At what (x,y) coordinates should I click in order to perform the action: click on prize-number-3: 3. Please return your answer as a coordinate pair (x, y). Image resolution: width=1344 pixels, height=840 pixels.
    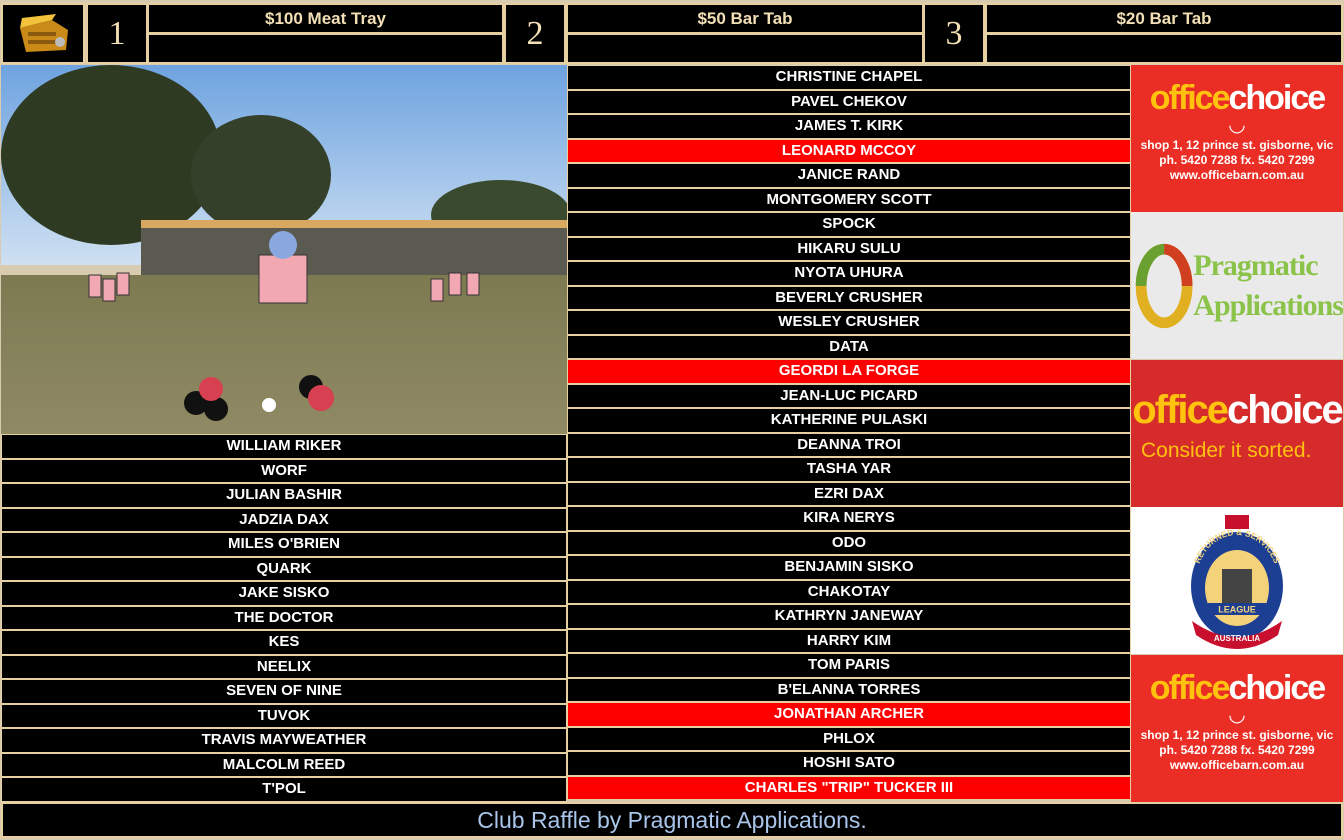
    Looking at the image, I should click on (954, 33).